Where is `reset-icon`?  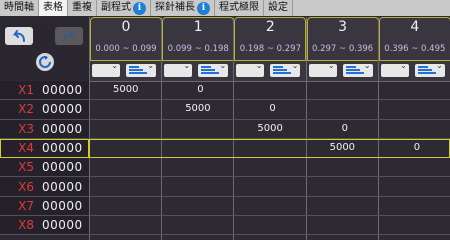 reset-icon is located at coordinates (45, 62).